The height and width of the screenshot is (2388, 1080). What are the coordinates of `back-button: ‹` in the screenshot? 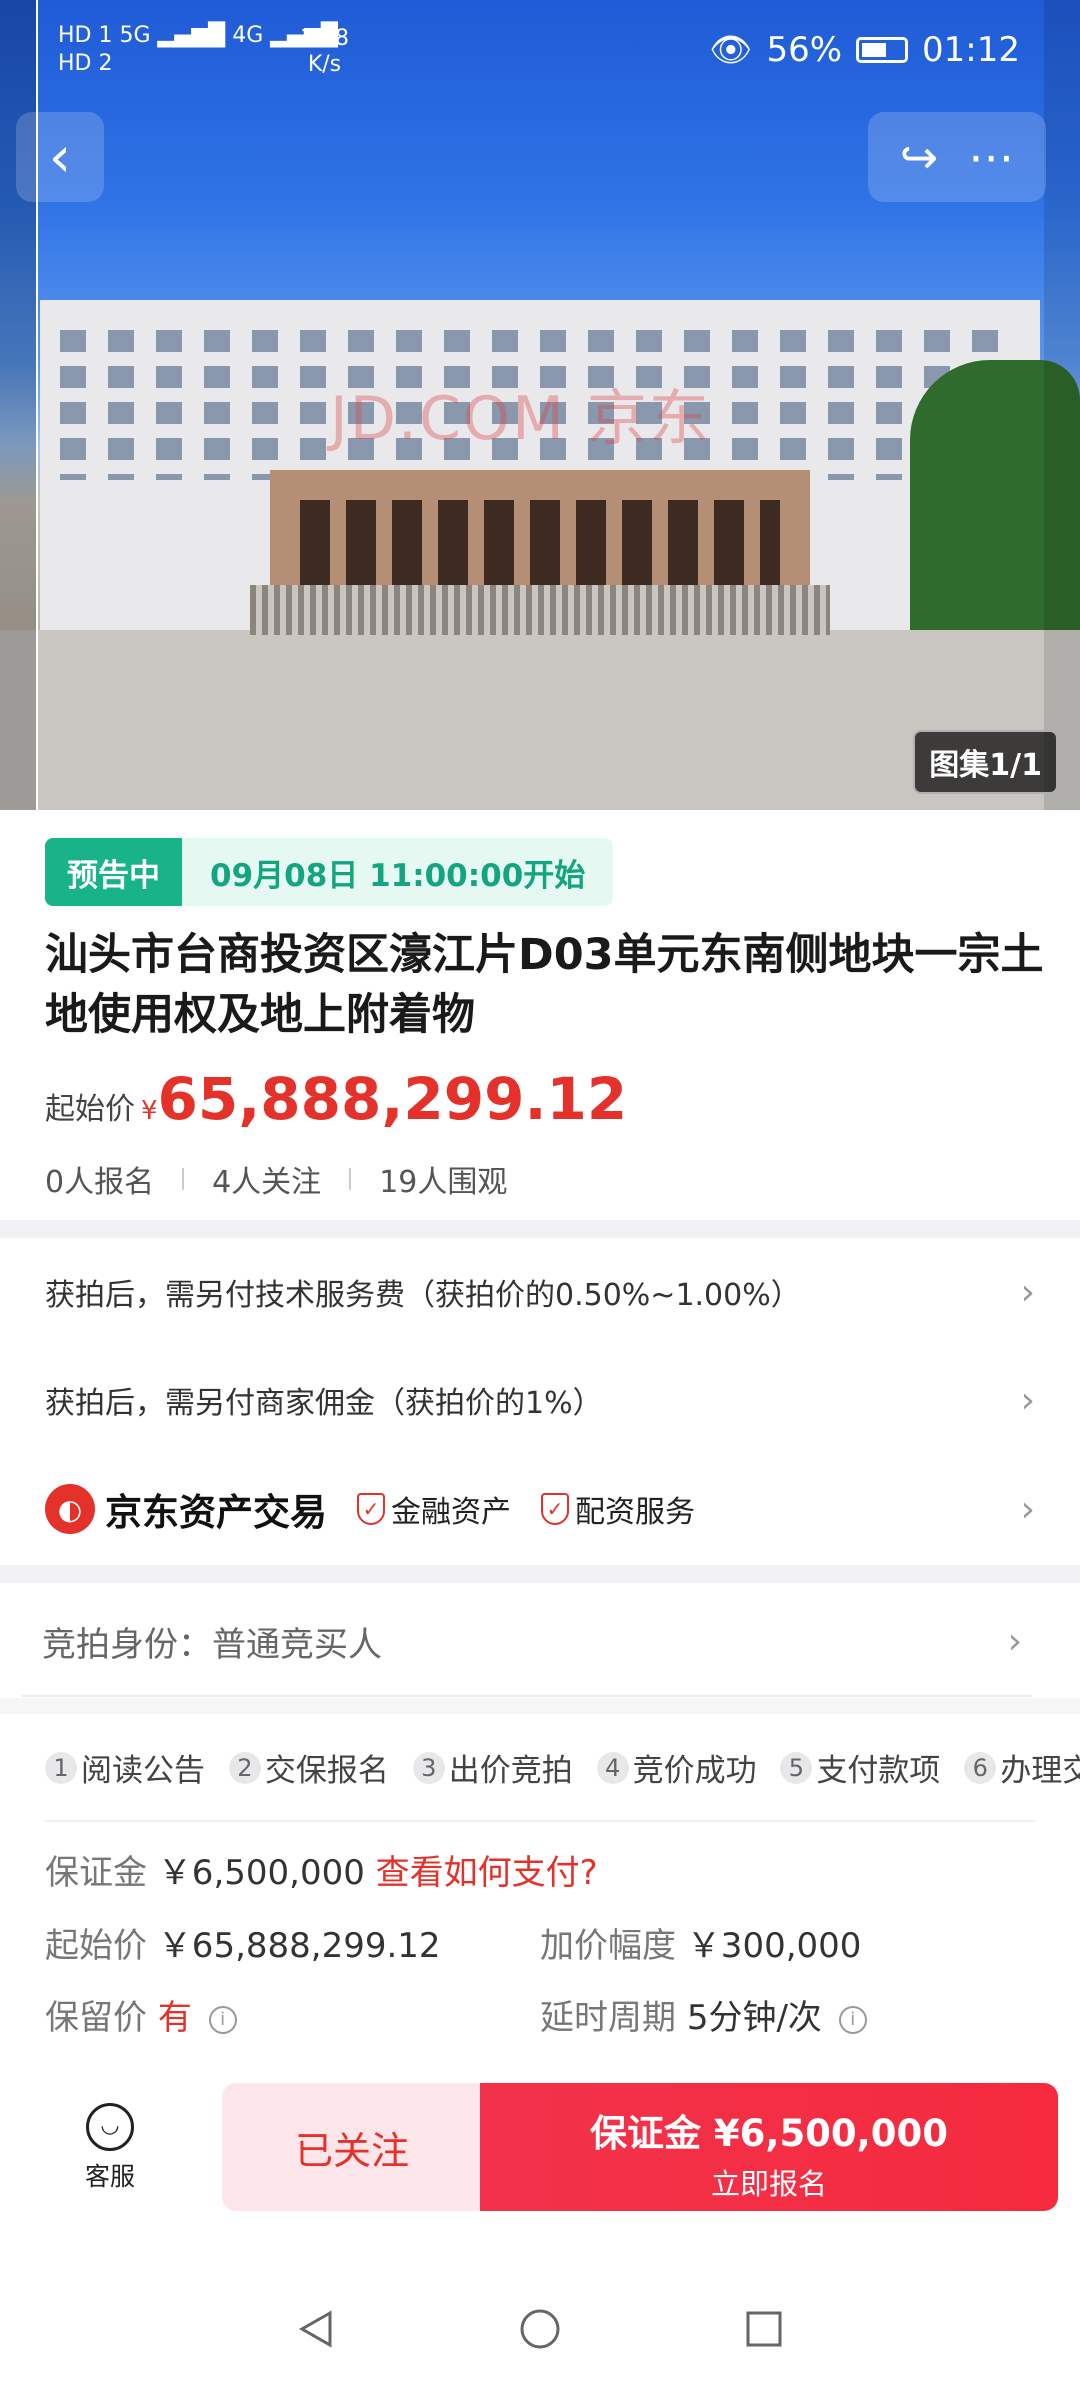 It's located at (60, 157).